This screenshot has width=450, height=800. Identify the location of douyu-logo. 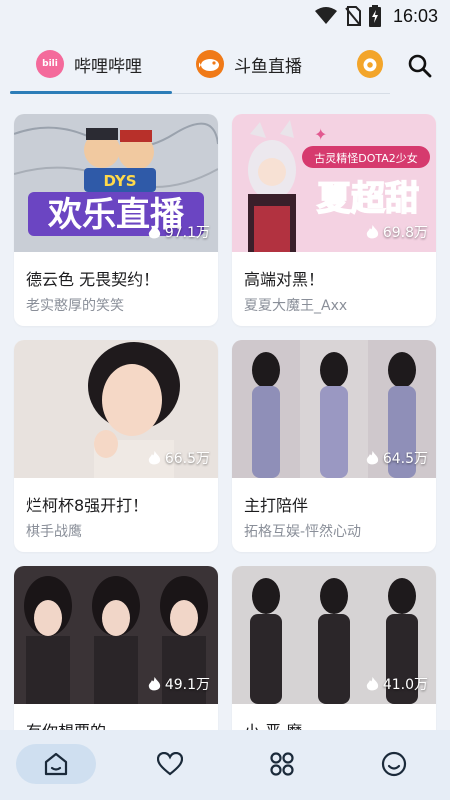
(210, 64).